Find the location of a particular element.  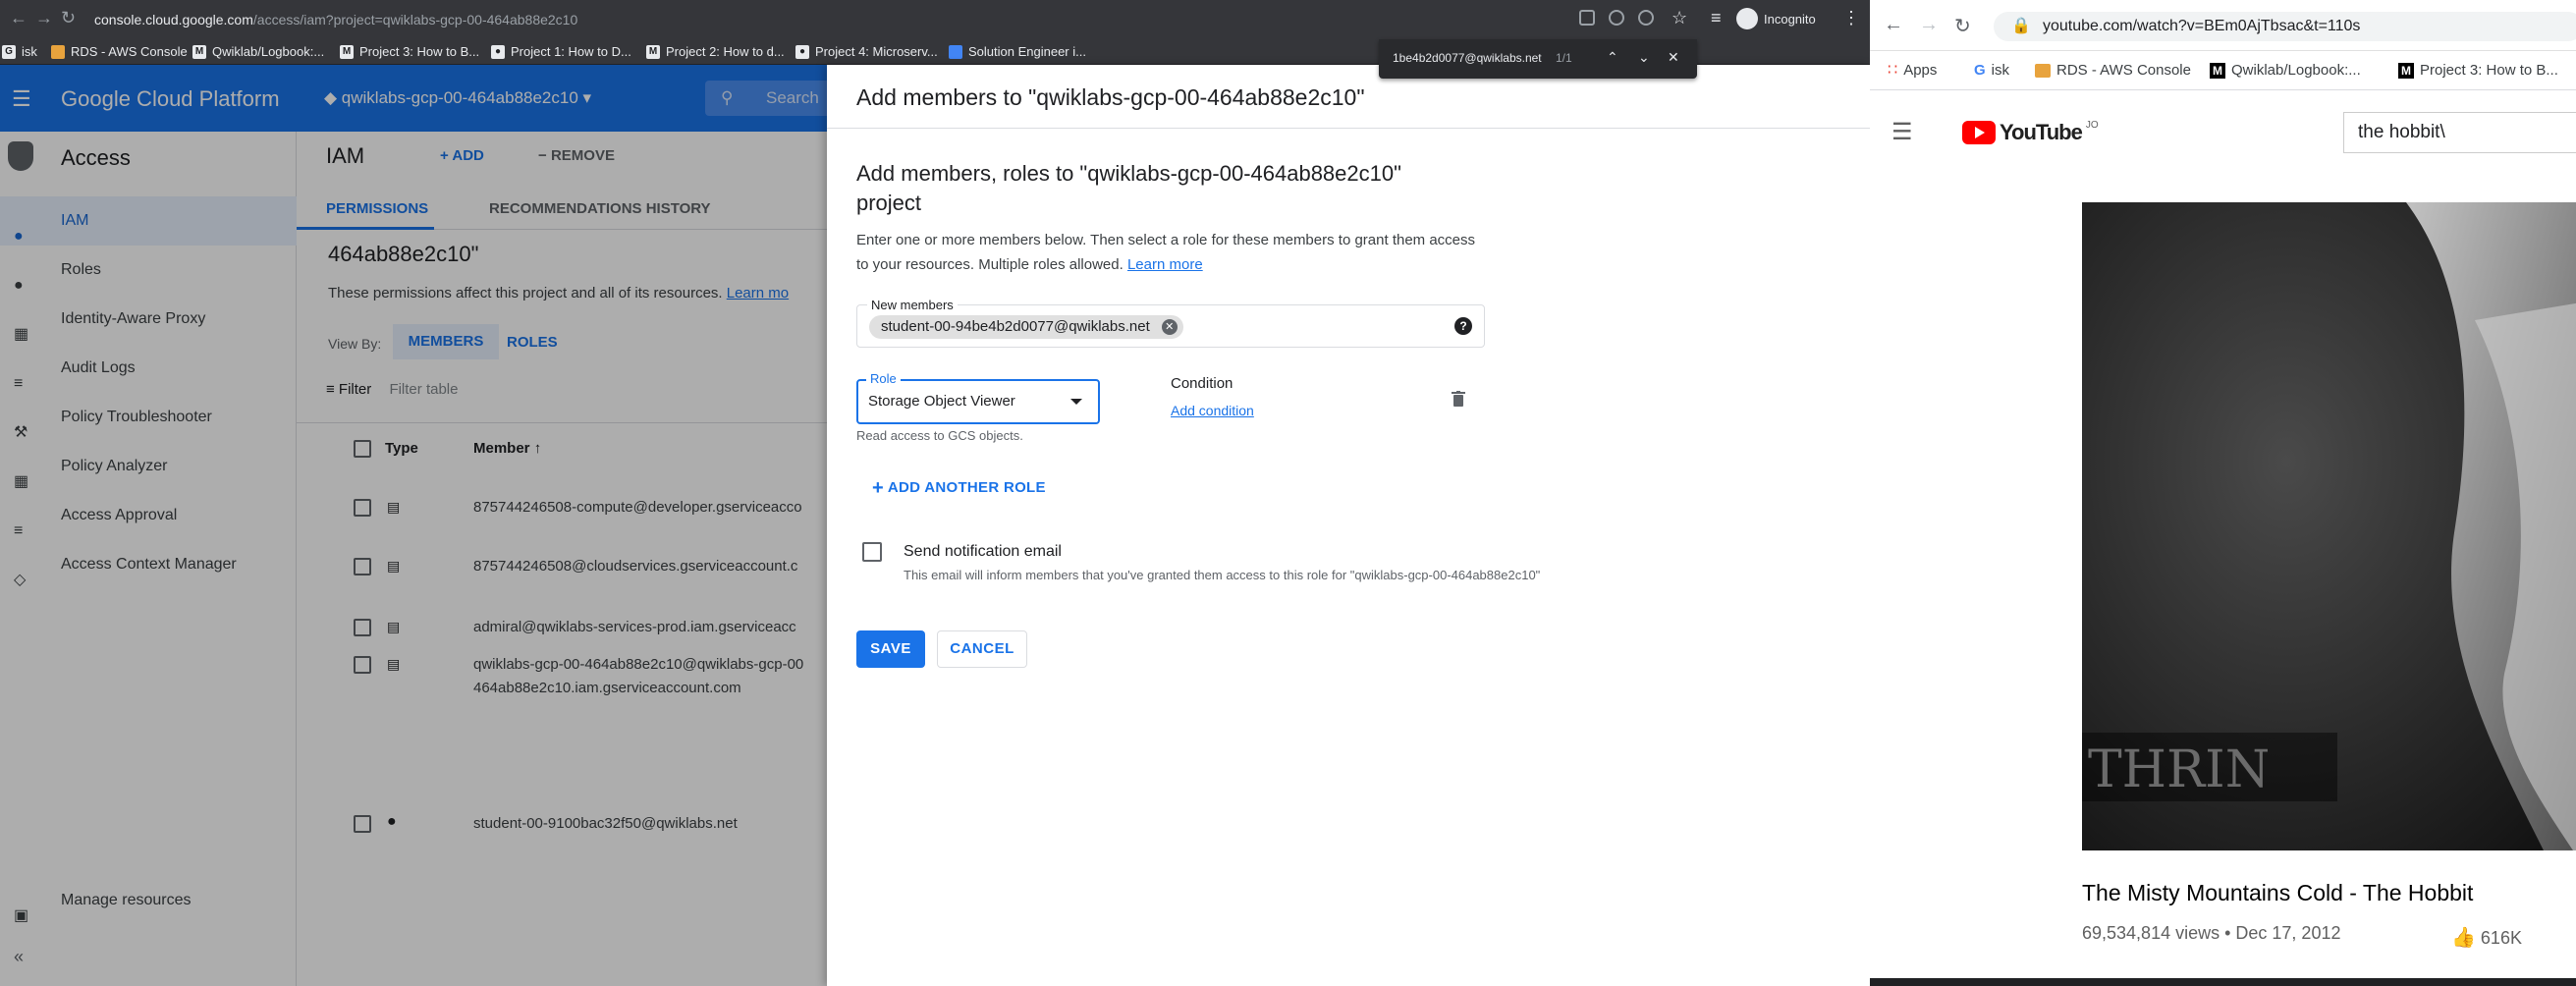

role-select: Role Storage Object Viewer is located at coordinates (978, 397).